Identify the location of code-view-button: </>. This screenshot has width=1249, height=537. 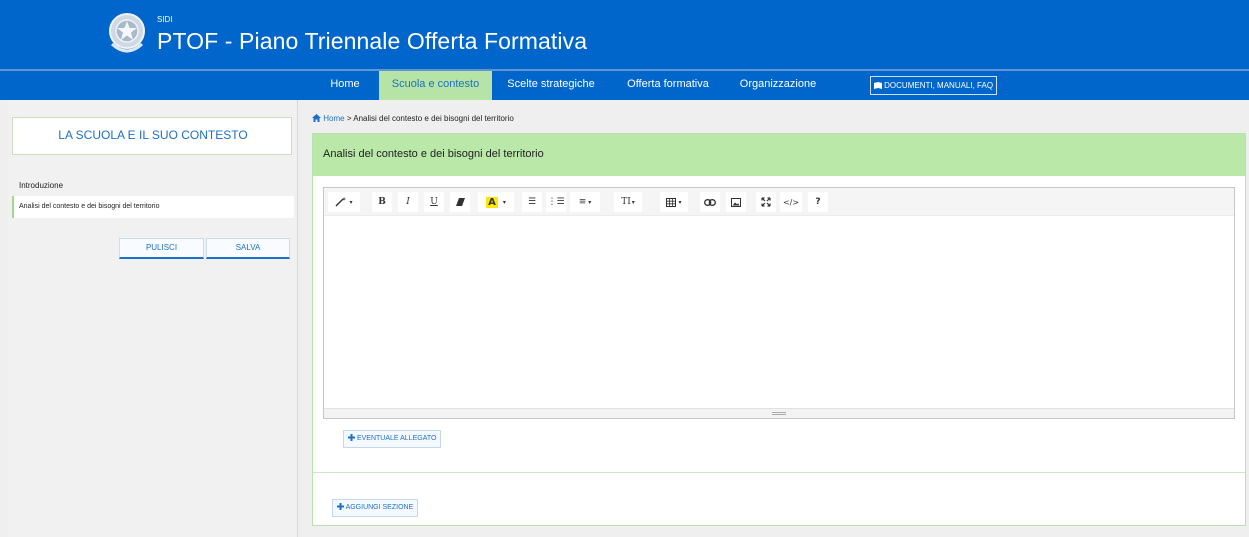
(791, 202).